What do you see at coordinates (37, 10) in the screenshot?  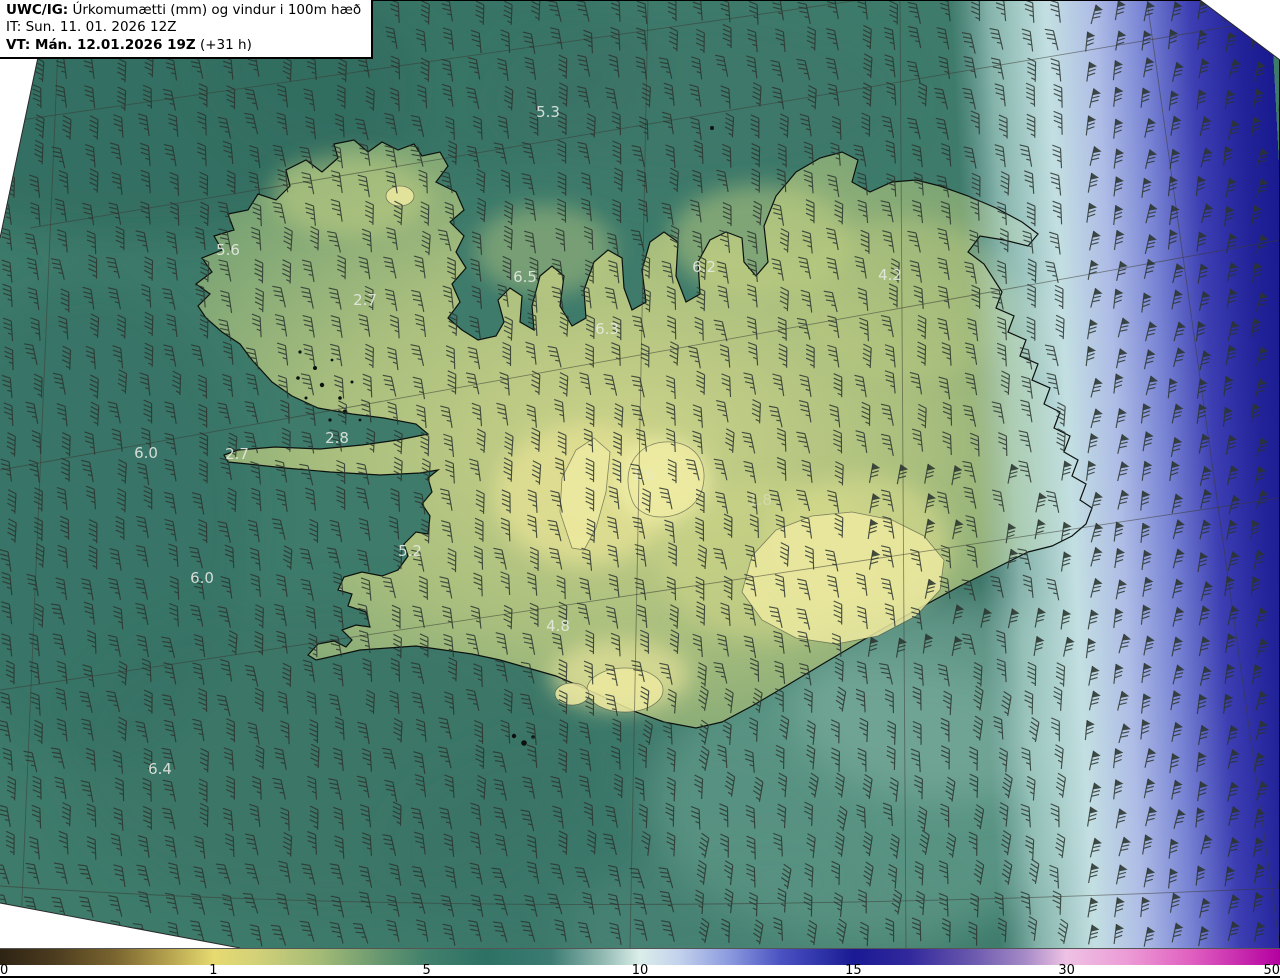 I see `model-id: UWC/IG:` at bounding box center [37, 10].